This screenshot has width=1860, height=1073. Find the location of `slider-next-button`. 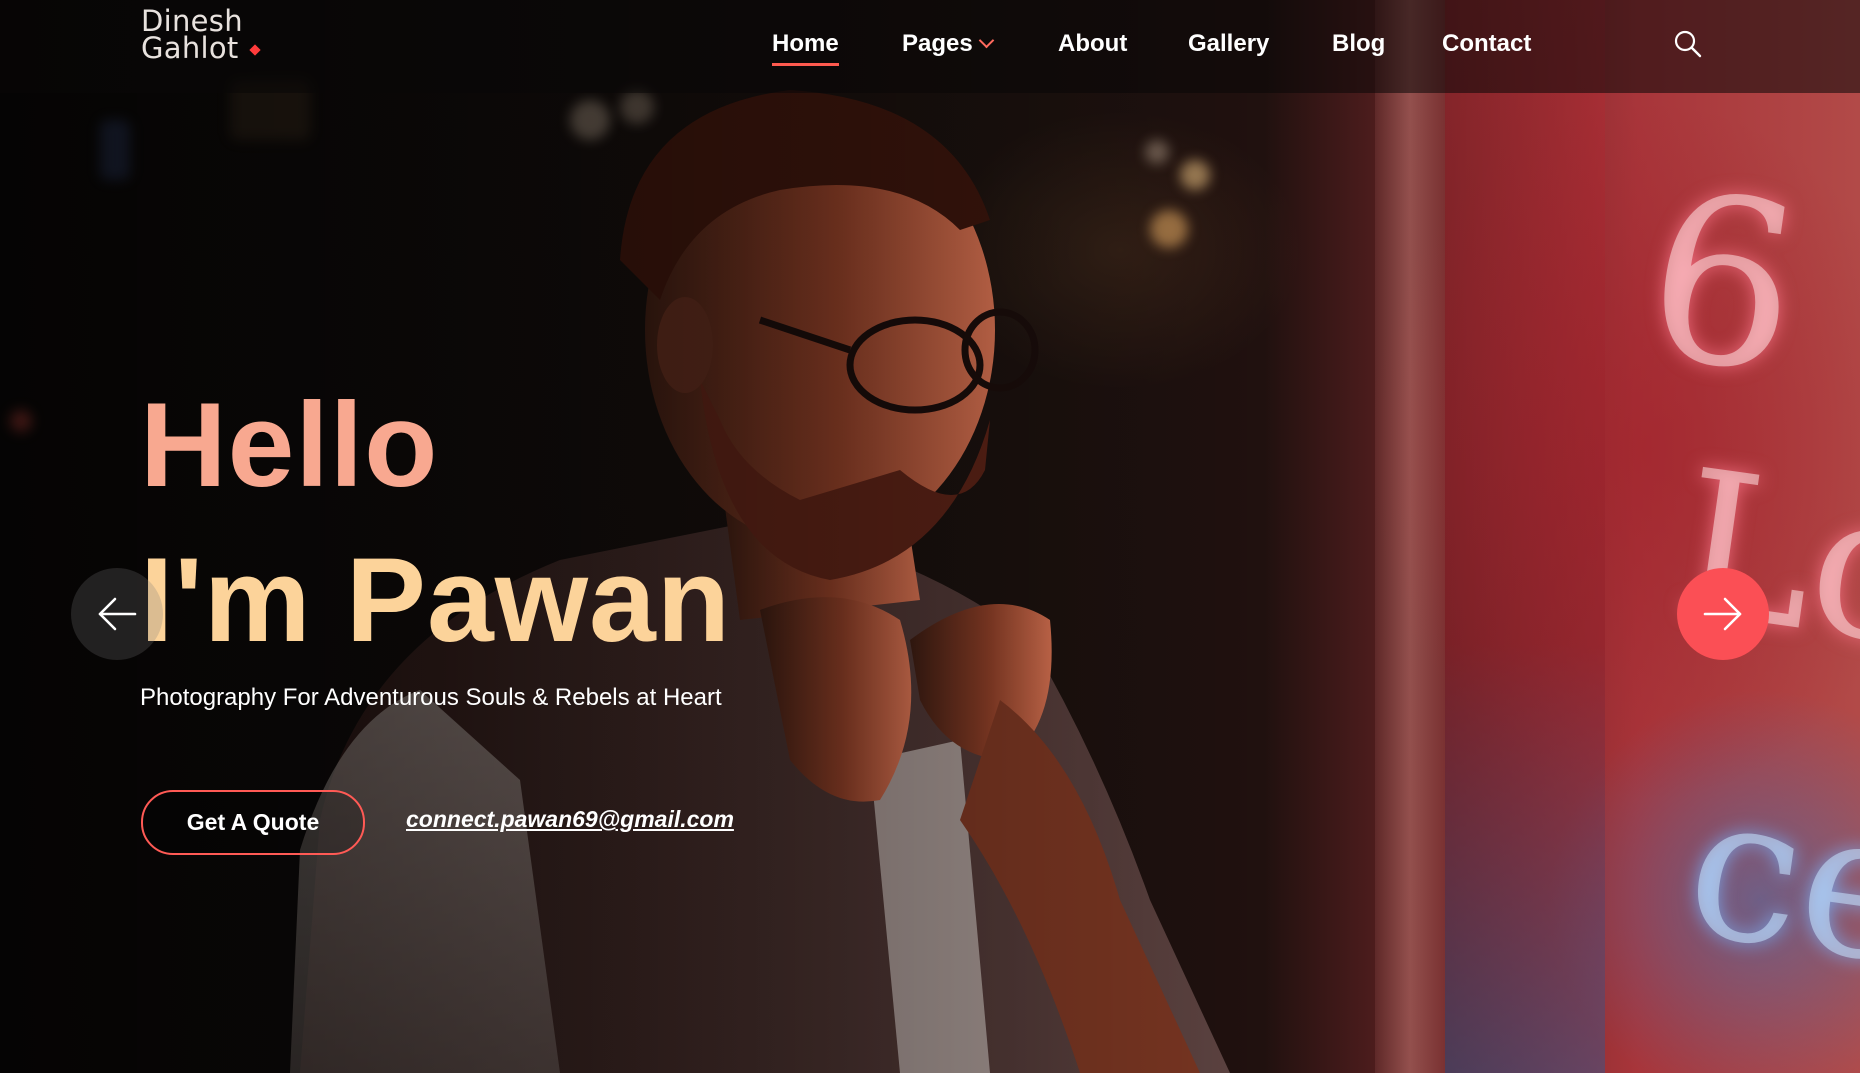

slider-next-button is located at coordinates (1723, 614).